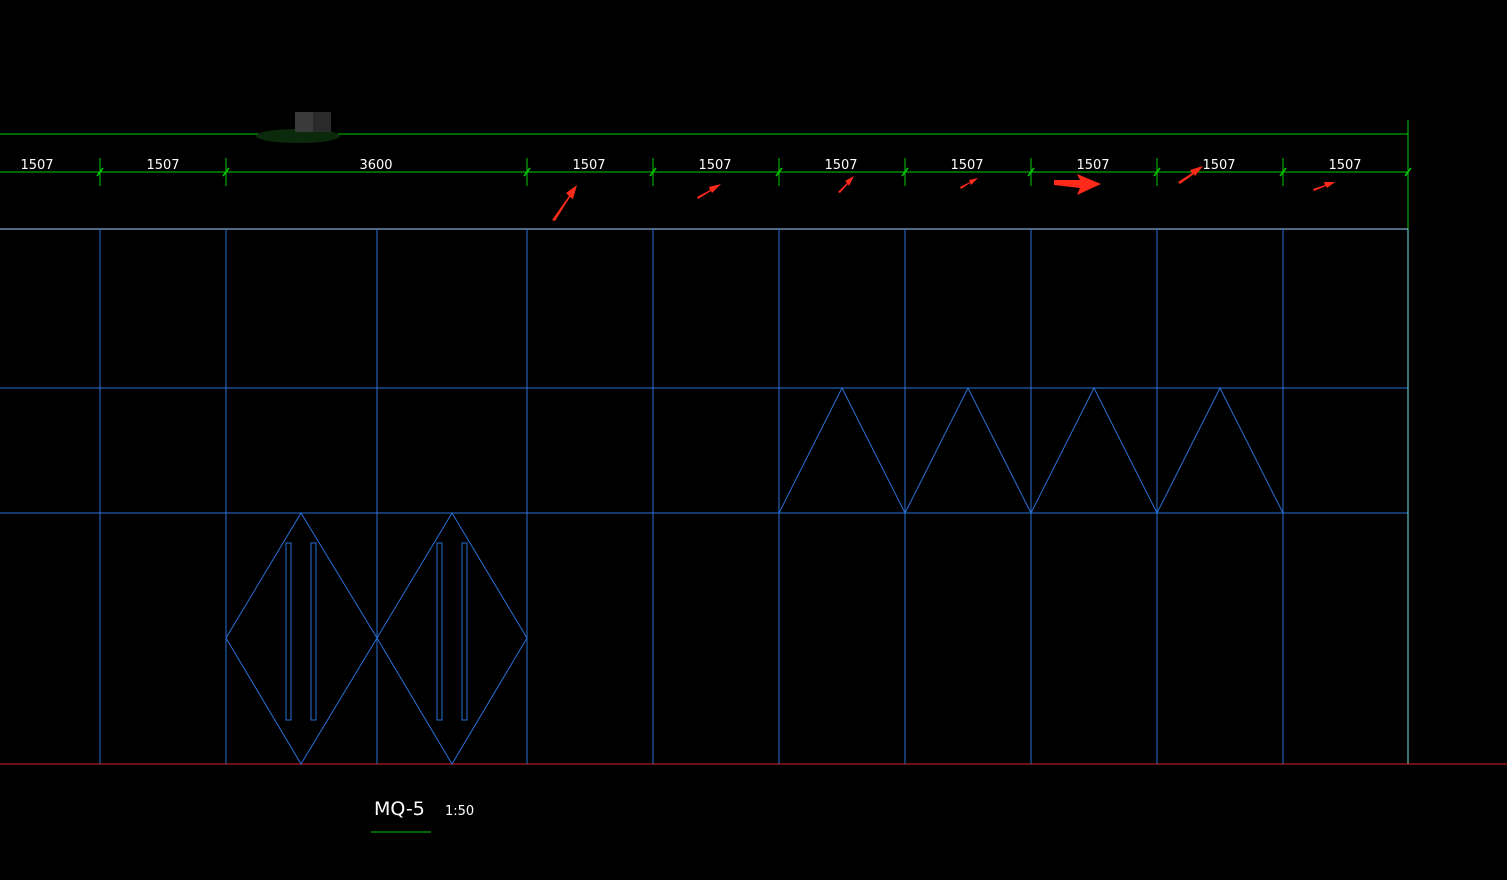 The image size is (1507, 880). What do you see at coordinates (459, 811) in the screenshot?
I see `drawing-scale: 1:50` at bounding box center [459, 811].